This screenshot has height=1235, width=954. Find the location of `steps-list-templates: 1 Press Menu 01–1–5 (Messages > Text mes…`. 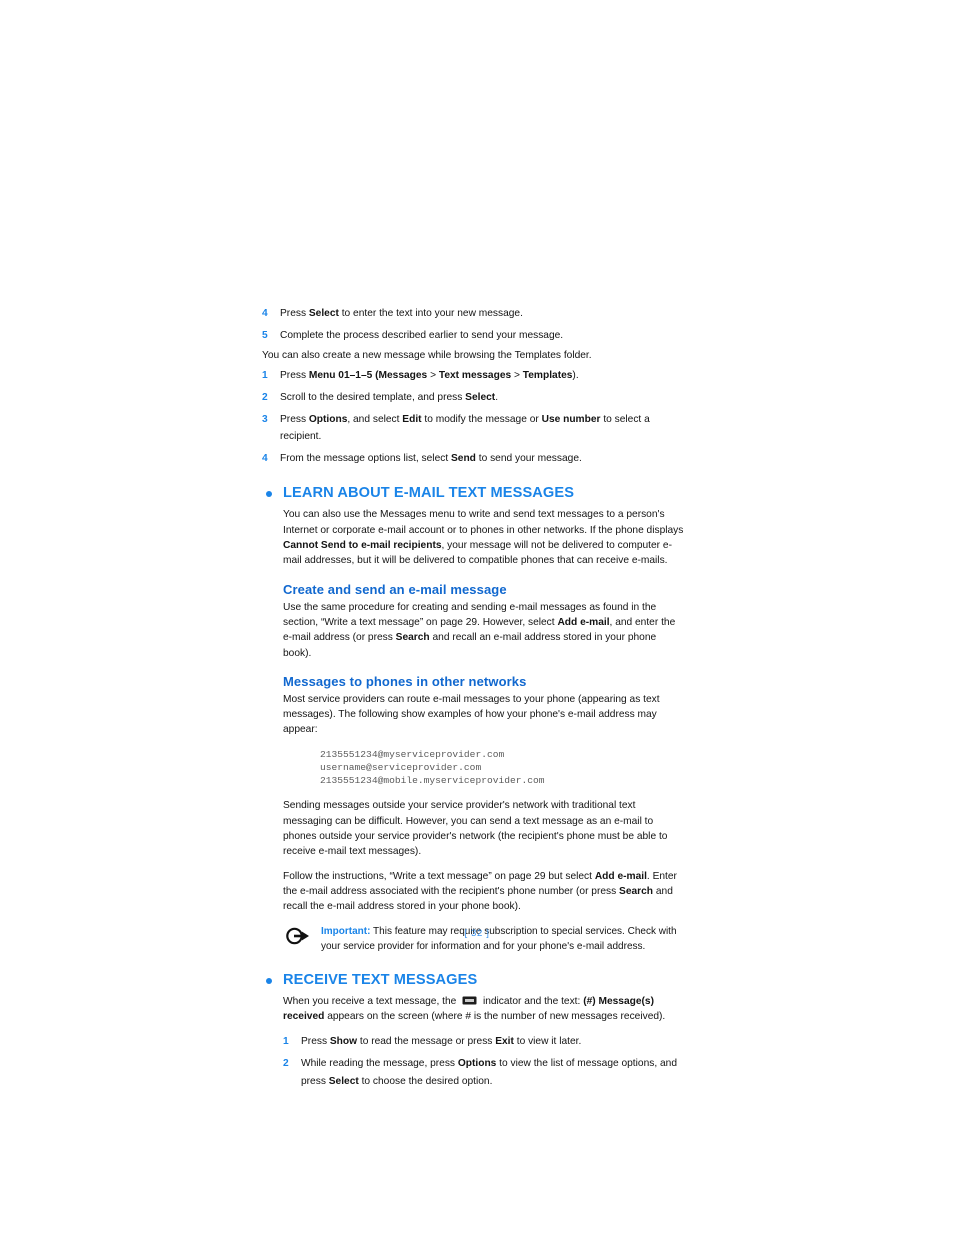

steps-list-templates: 1 Press Menu 01–1–5 (Messages > Text mes… is located at coordinates (474, 417).